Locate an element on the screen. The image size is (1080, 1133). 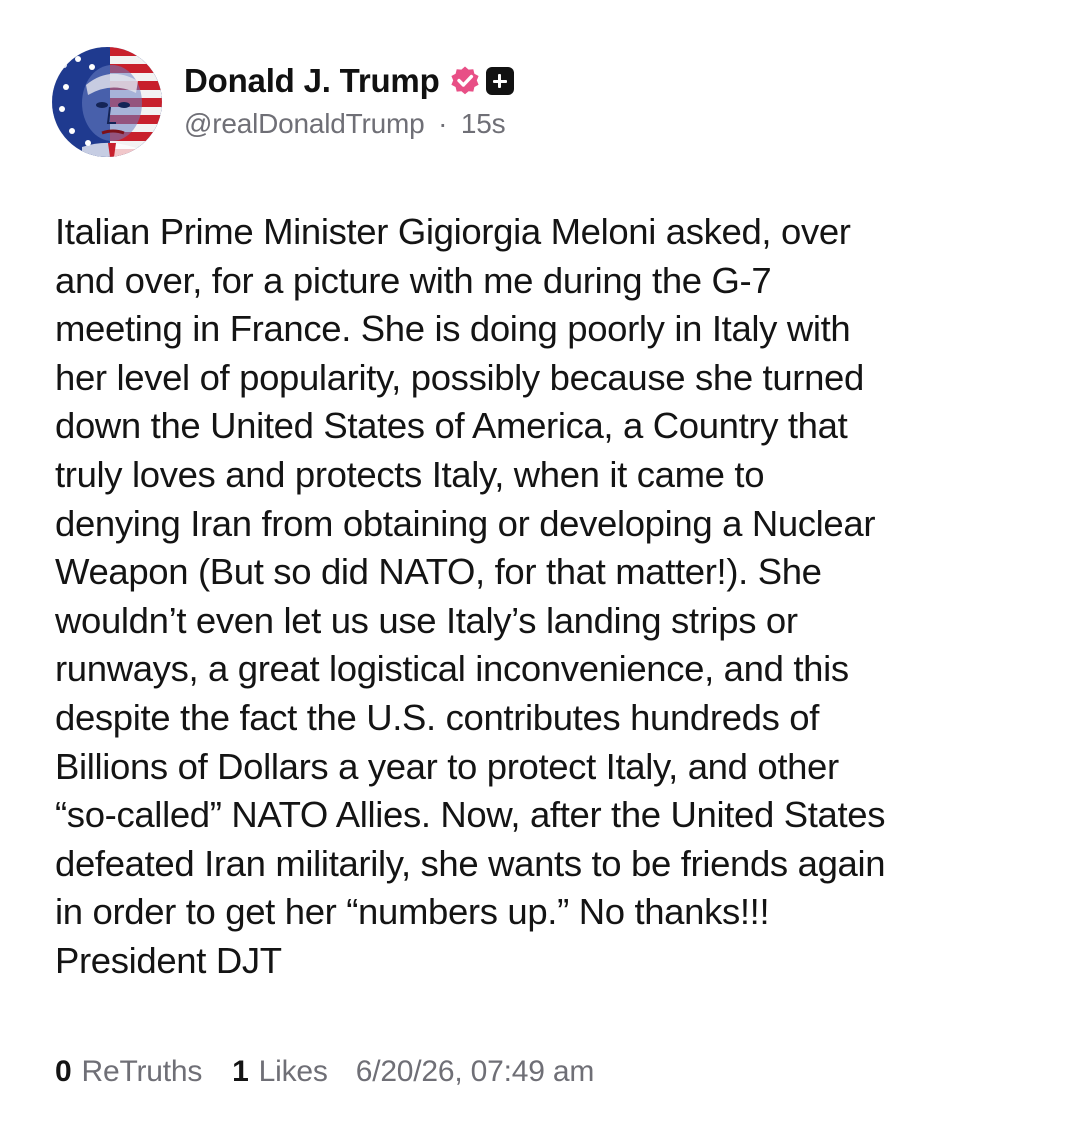
author-meta: @realDonaldTrump · 15s is located at coordinates (349, 124).